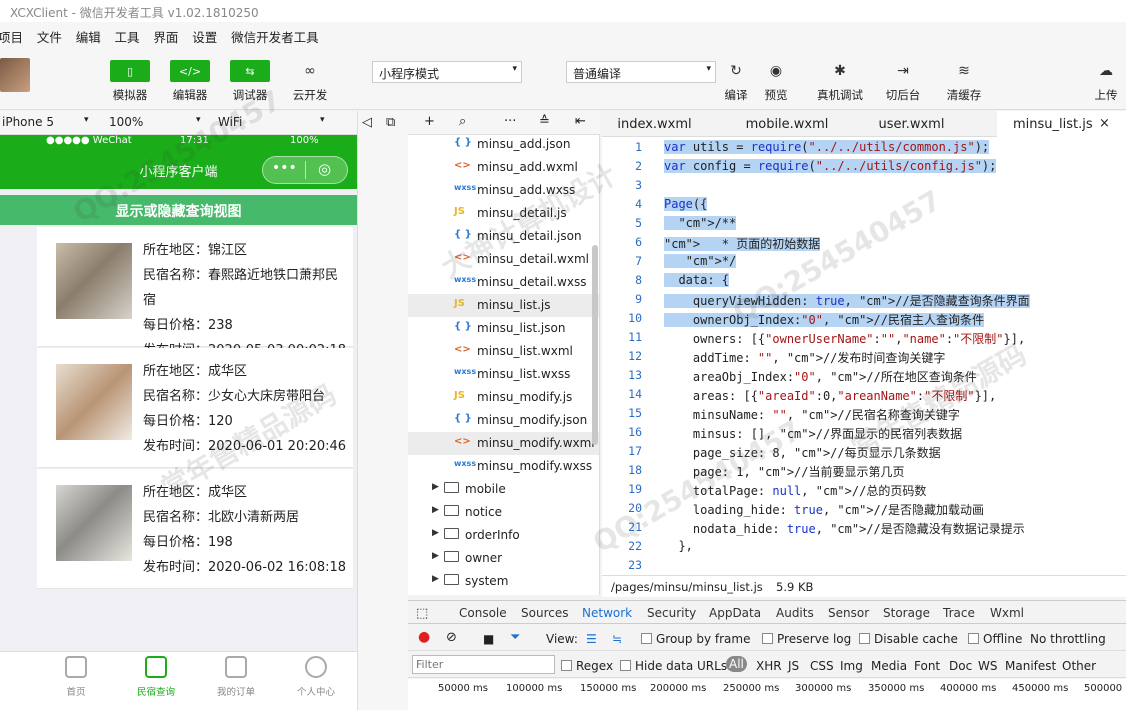  Describe the element at coordinates (316, 677) in the screenshot. I see `tab-profile: 个人中心` at that location.